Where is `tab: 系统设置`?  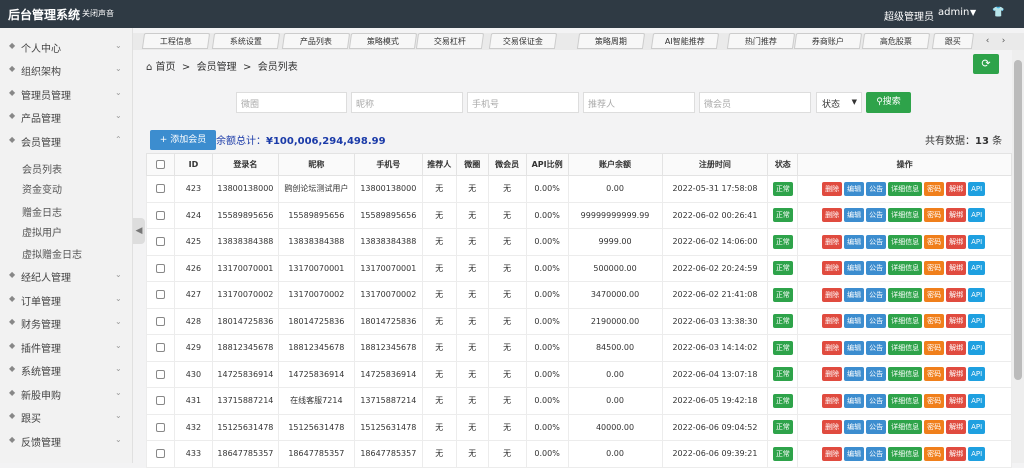 tab: 系统设置 is located at coordinates (246, 41).